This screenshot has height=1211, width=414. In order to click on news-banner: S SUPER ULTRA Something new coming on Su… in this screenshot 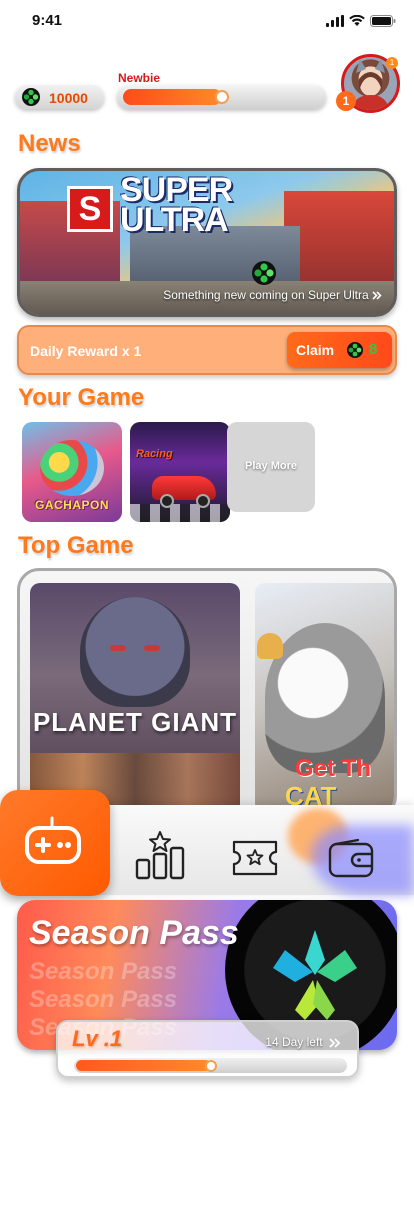, I will do `click(207, 242)`.